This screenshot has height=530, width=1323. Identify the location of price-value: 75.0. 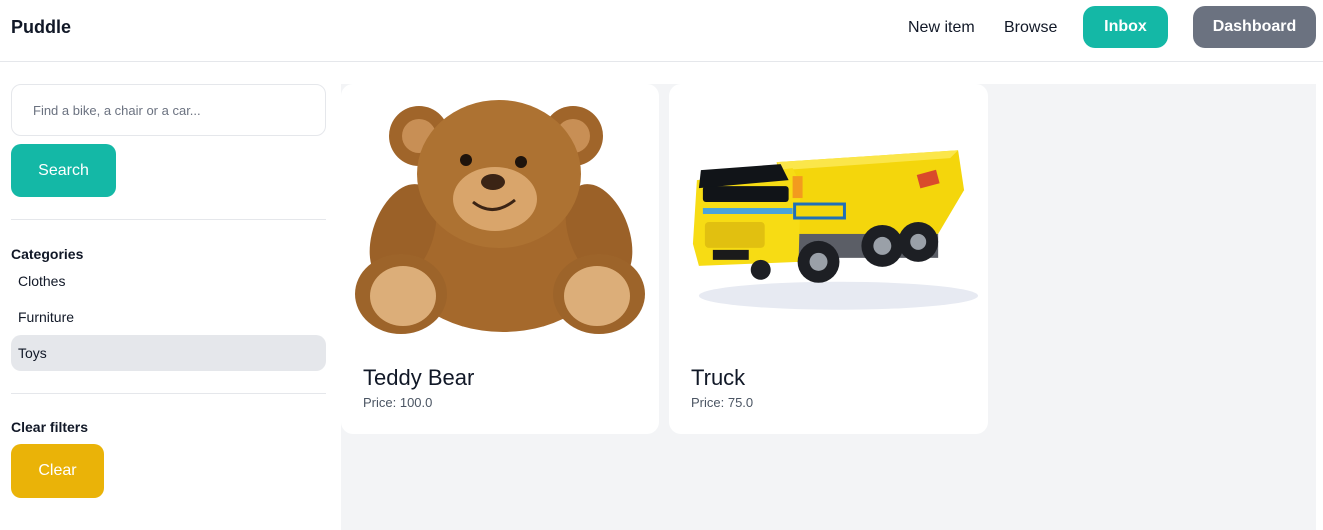
(740, 402).